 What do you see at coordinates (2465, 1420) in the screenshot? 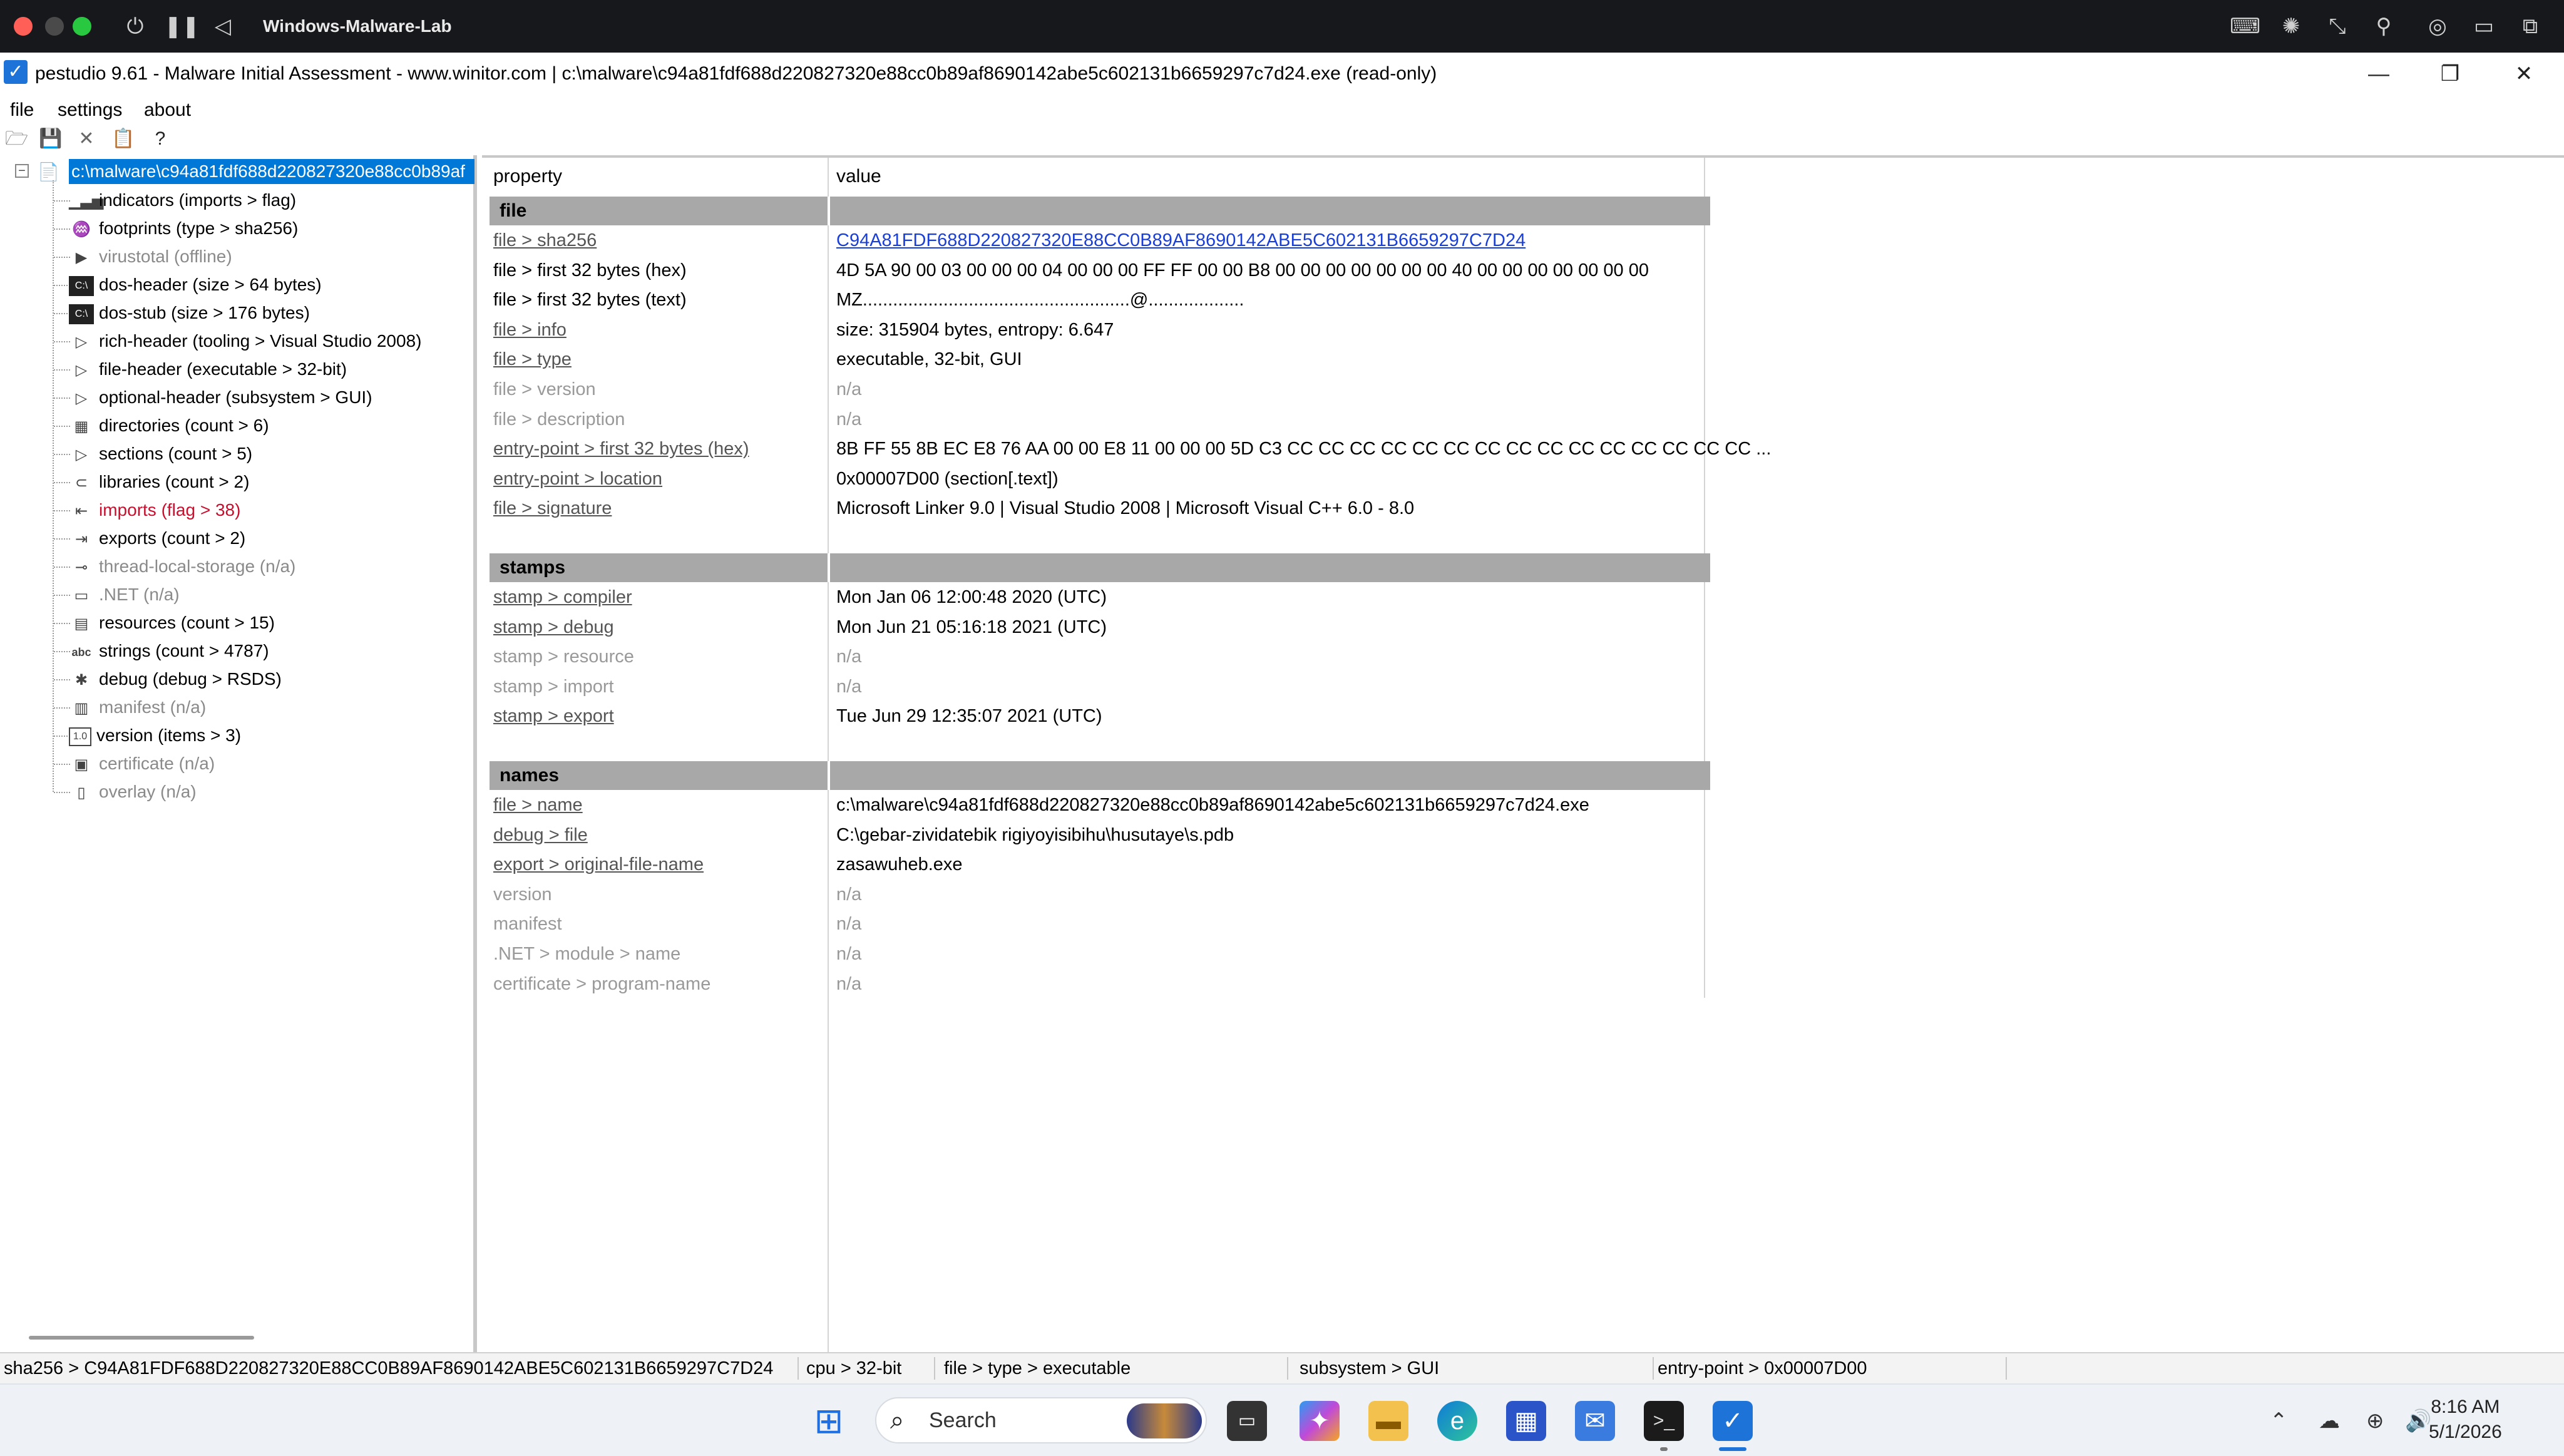
I see `system-clock: 8:16 AM 5/1/2026` at bounding box center [2465, 1420].